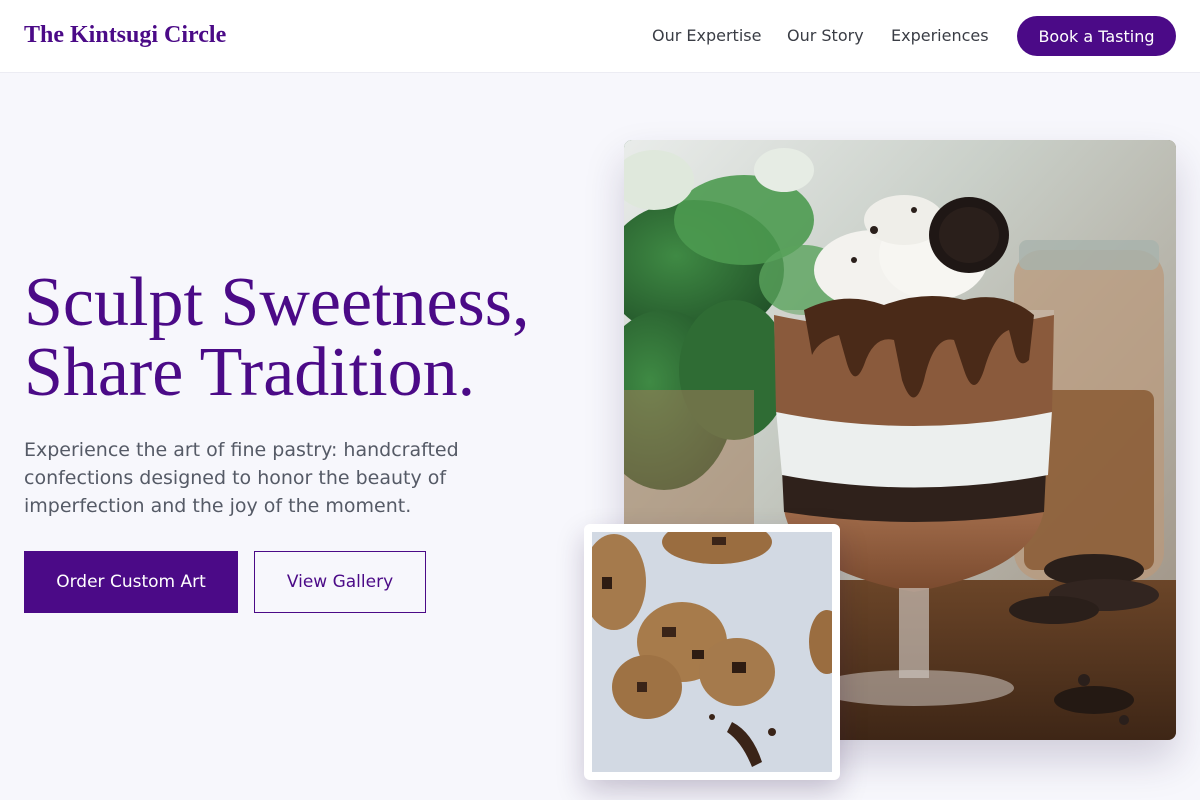  What do you see at coordinates (706, 35) in the screenshot?
I see `nav-link-our-expertise: Our Expertise` at bounding box center [706, 35].